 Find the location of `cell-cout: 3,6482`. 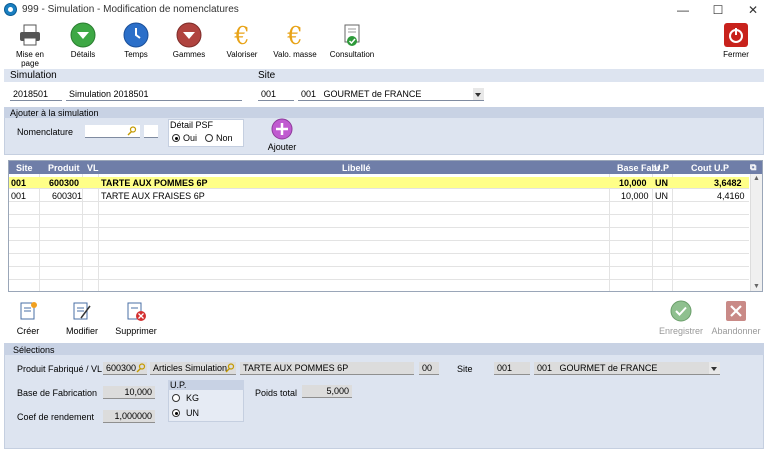

cell-cout: 3,6482 is located at coordinates (728, 183).